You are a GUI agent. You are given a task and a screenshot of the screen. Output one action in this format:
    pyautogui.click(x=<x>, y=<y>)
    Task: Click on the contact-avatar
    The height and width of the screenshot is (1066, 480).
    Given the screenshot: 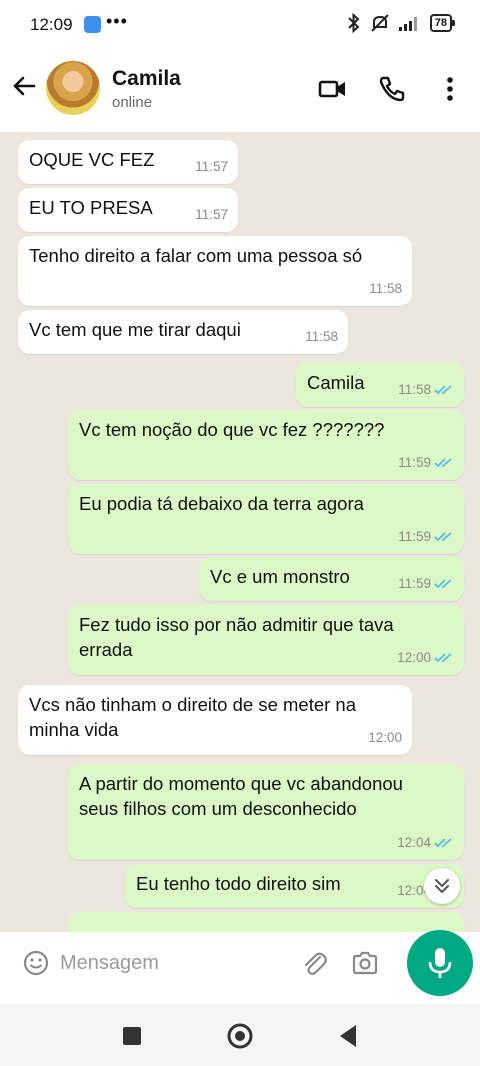 What is the action you would take?
    pyautogui.click(x=73, y=88)
    